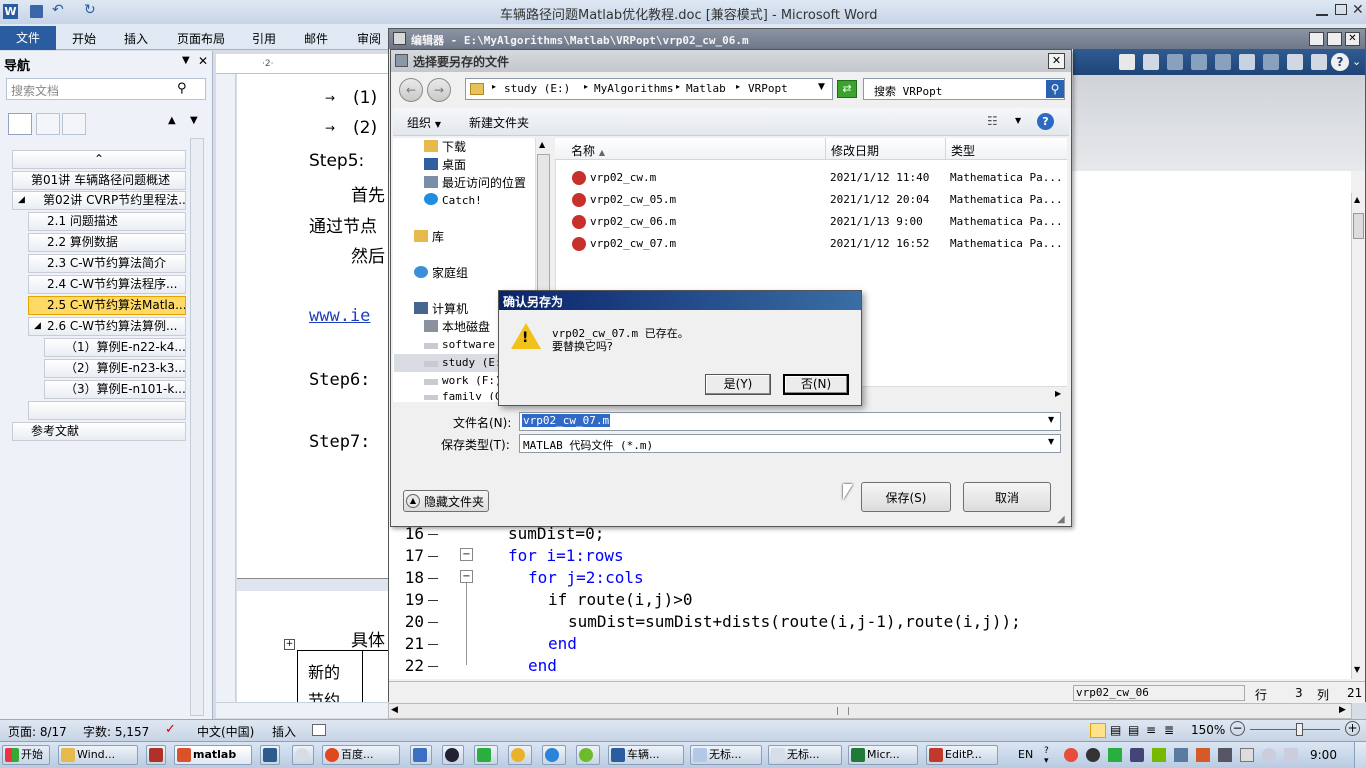  What do you see at coordinates (116, 731) in the screenshot?
I see `status-words: 字数: 5,157` at bounding box center [116, 731].